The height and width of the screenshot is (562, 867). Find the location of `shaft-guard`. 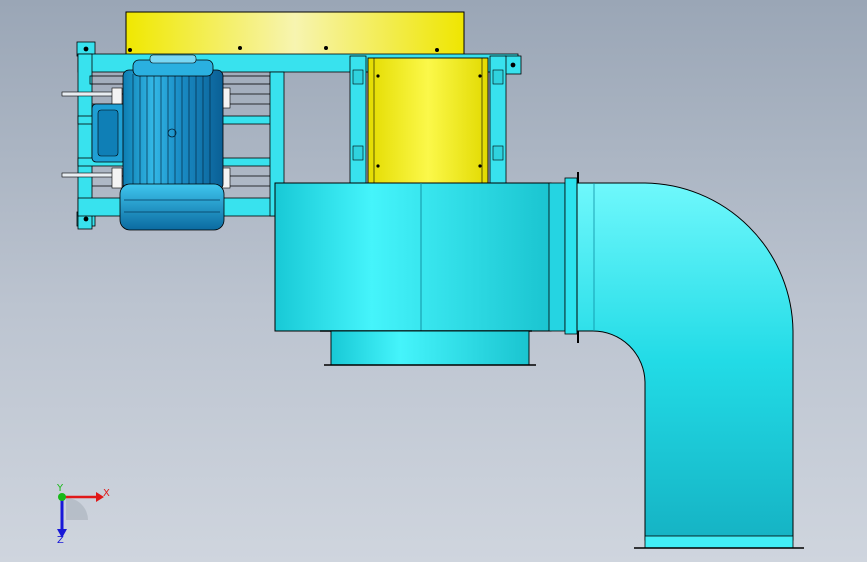

shaft-guard is located at coordinates (428, 121).